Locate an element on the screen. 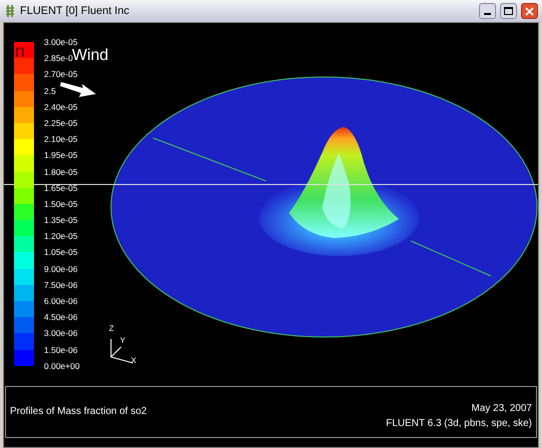  legend-label: 1.80e-05 is located at coordinates (61, 172).